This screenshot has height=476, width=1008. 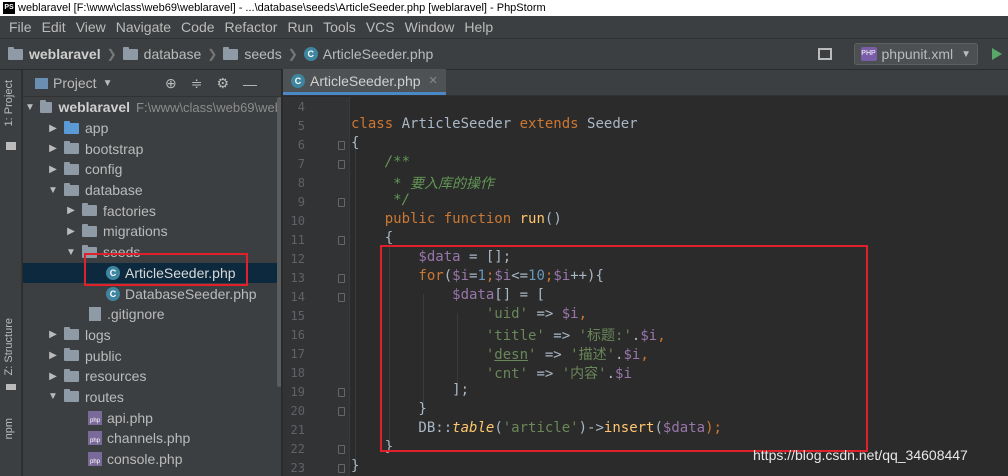 What do you see at coordinates (152, 438) in the screenshot?
I see `tree-row-channels: php channels.php` at bounding box center [152, 438].